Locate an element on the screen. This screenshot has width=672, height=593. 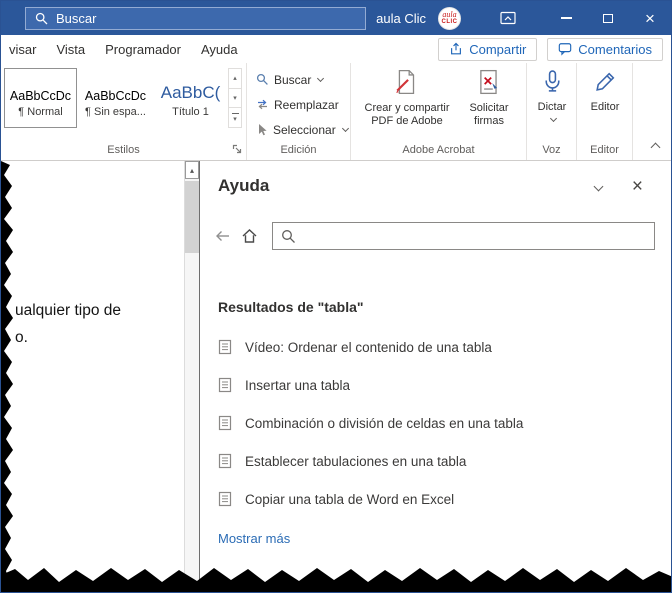
aulaclic-logo: aula CLIC is located at coordinates (449, 18).